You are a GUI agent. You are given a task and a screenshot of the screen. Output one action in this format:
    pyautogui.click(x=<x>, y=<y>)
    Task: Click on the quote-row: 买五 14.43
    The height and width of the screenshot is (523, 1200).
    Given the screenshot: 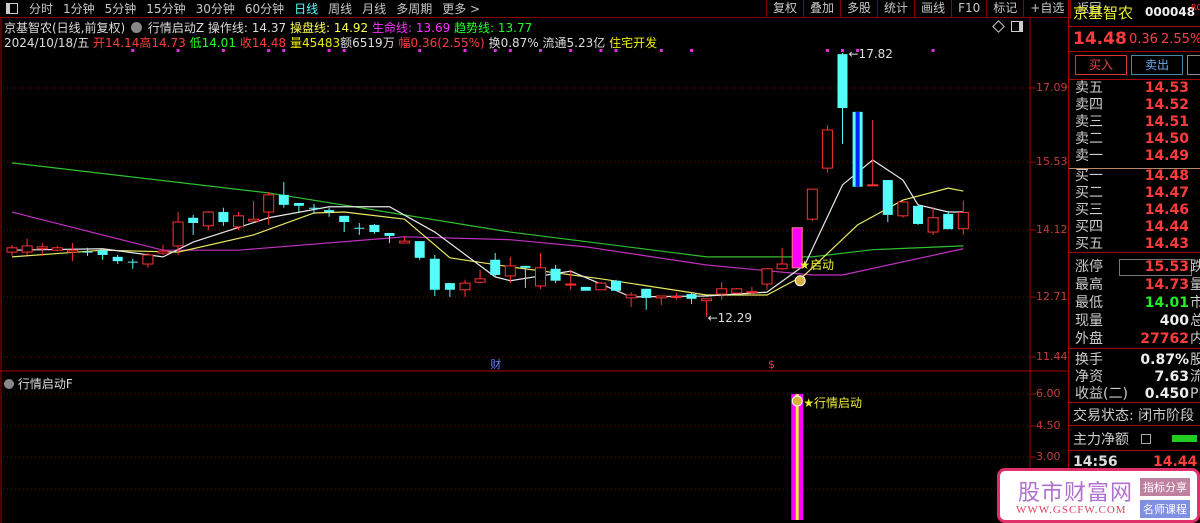 What is the action you would take?
    pyautogui.click(x=1136, y=244)
    